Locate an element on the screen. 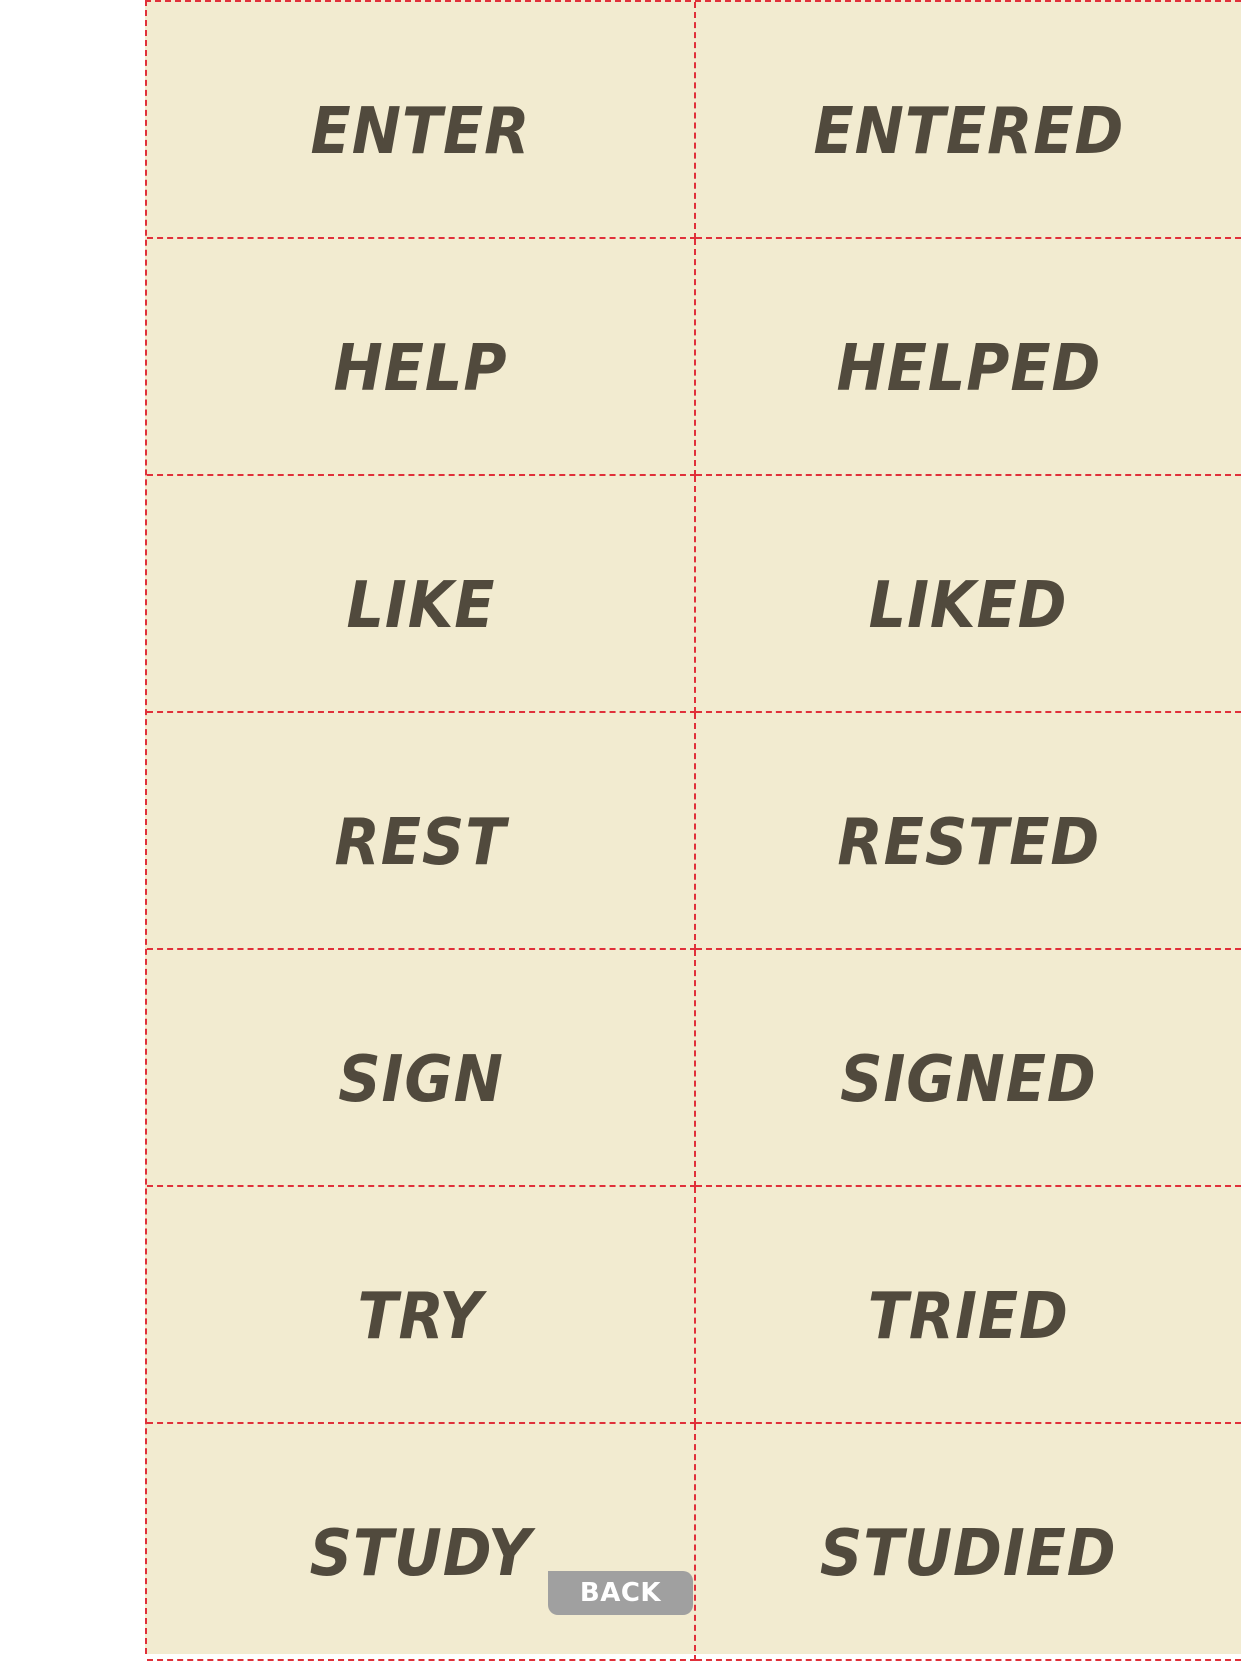  card-word: SIGN is located at coordinates (420, 1079).